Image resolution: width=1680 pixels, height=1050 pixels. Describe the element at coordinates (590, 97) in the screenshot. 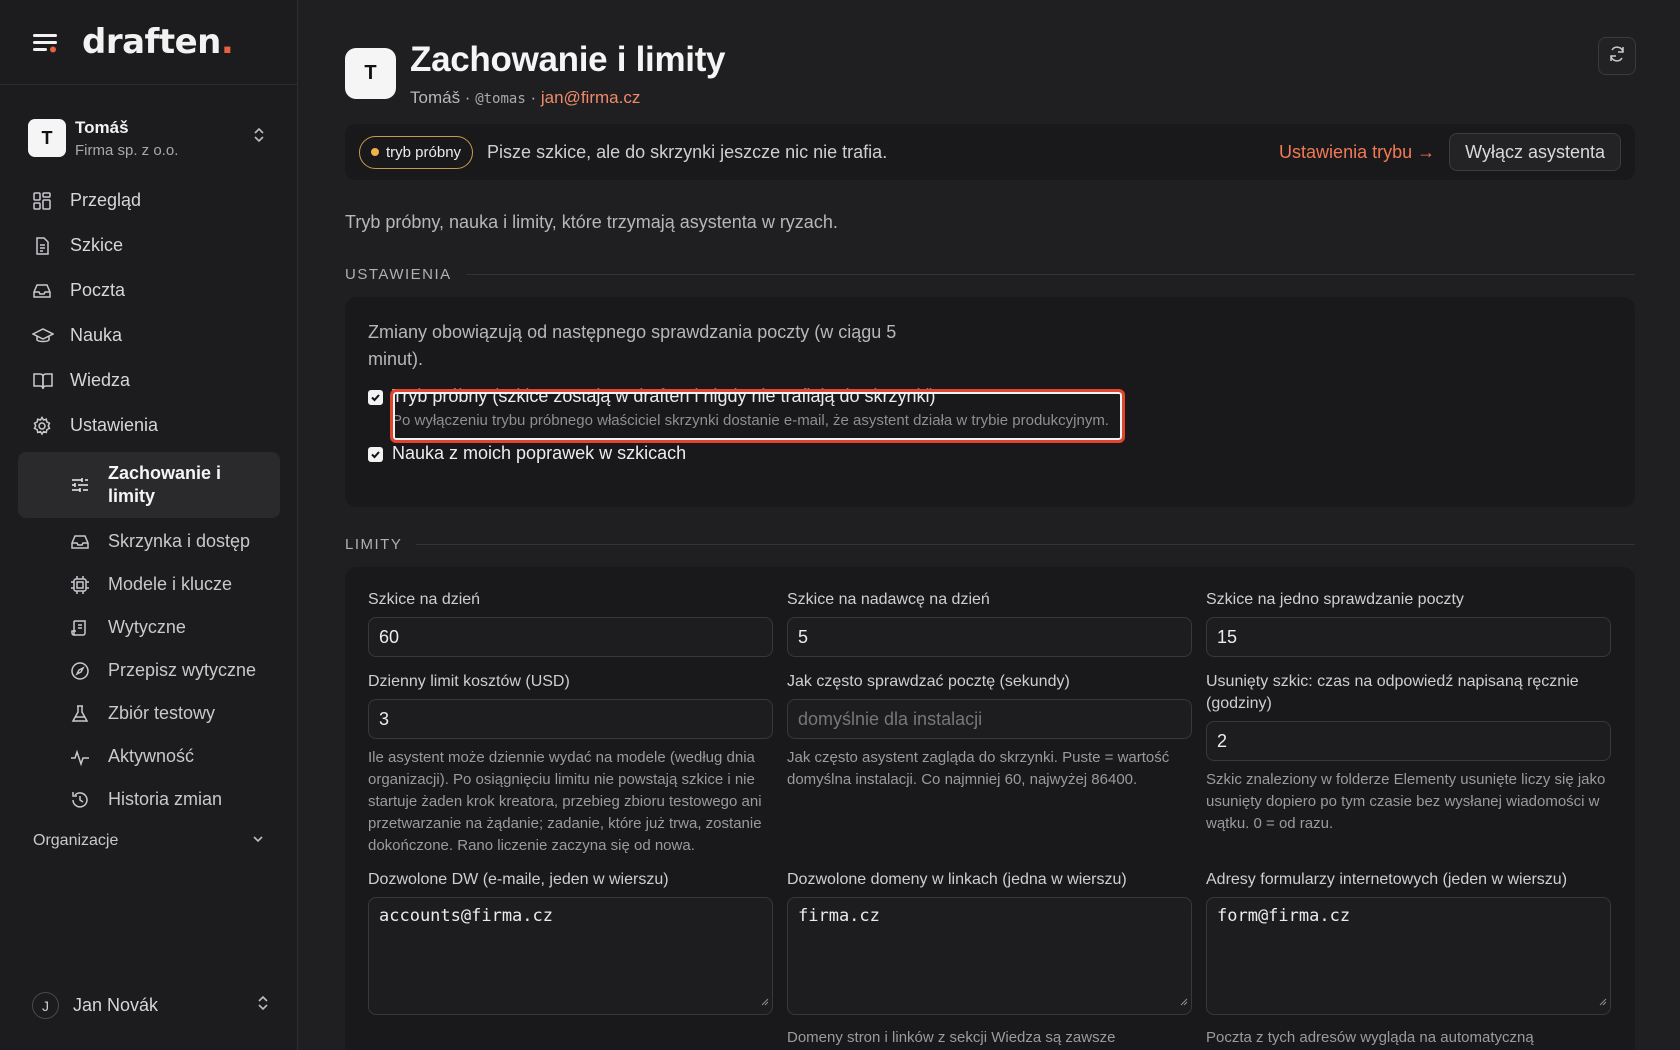

I see `mailbox-email: jan@firma.cz` at that location.